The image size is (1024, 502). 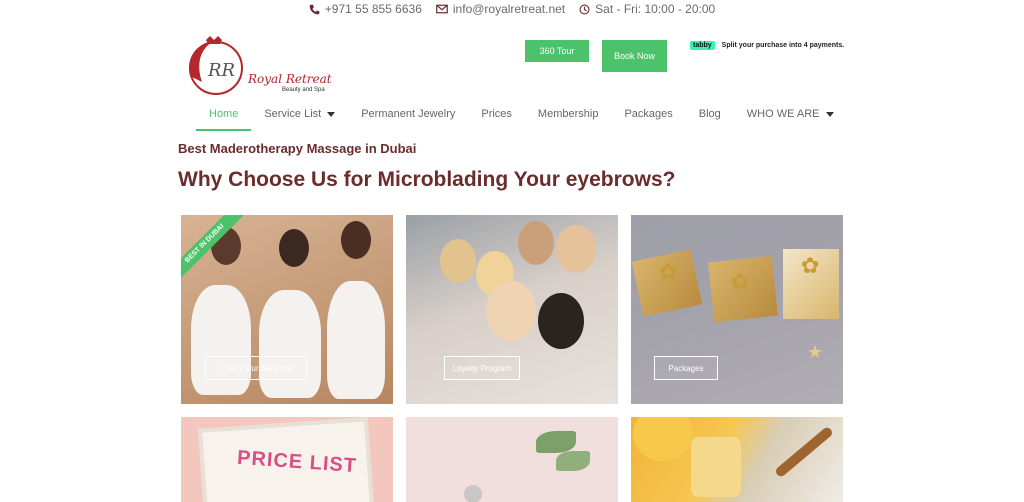 I want to click on nav-label: Permanent Jewelry, so click(x=408, y=114).